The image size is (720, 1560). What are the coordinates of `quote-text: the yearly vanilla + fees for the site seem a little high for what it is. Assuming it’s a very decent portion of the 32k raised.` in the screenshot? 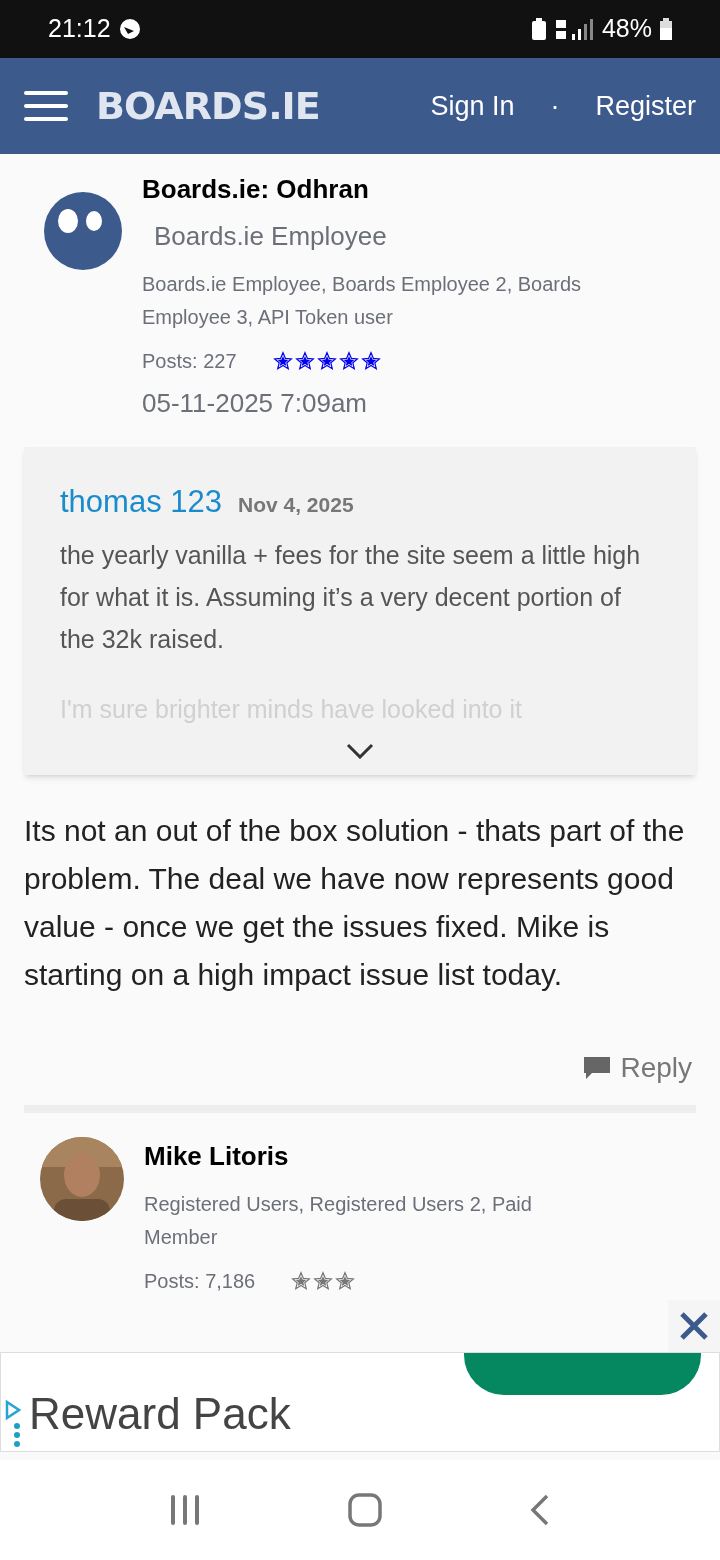 It's located at (351, 597).